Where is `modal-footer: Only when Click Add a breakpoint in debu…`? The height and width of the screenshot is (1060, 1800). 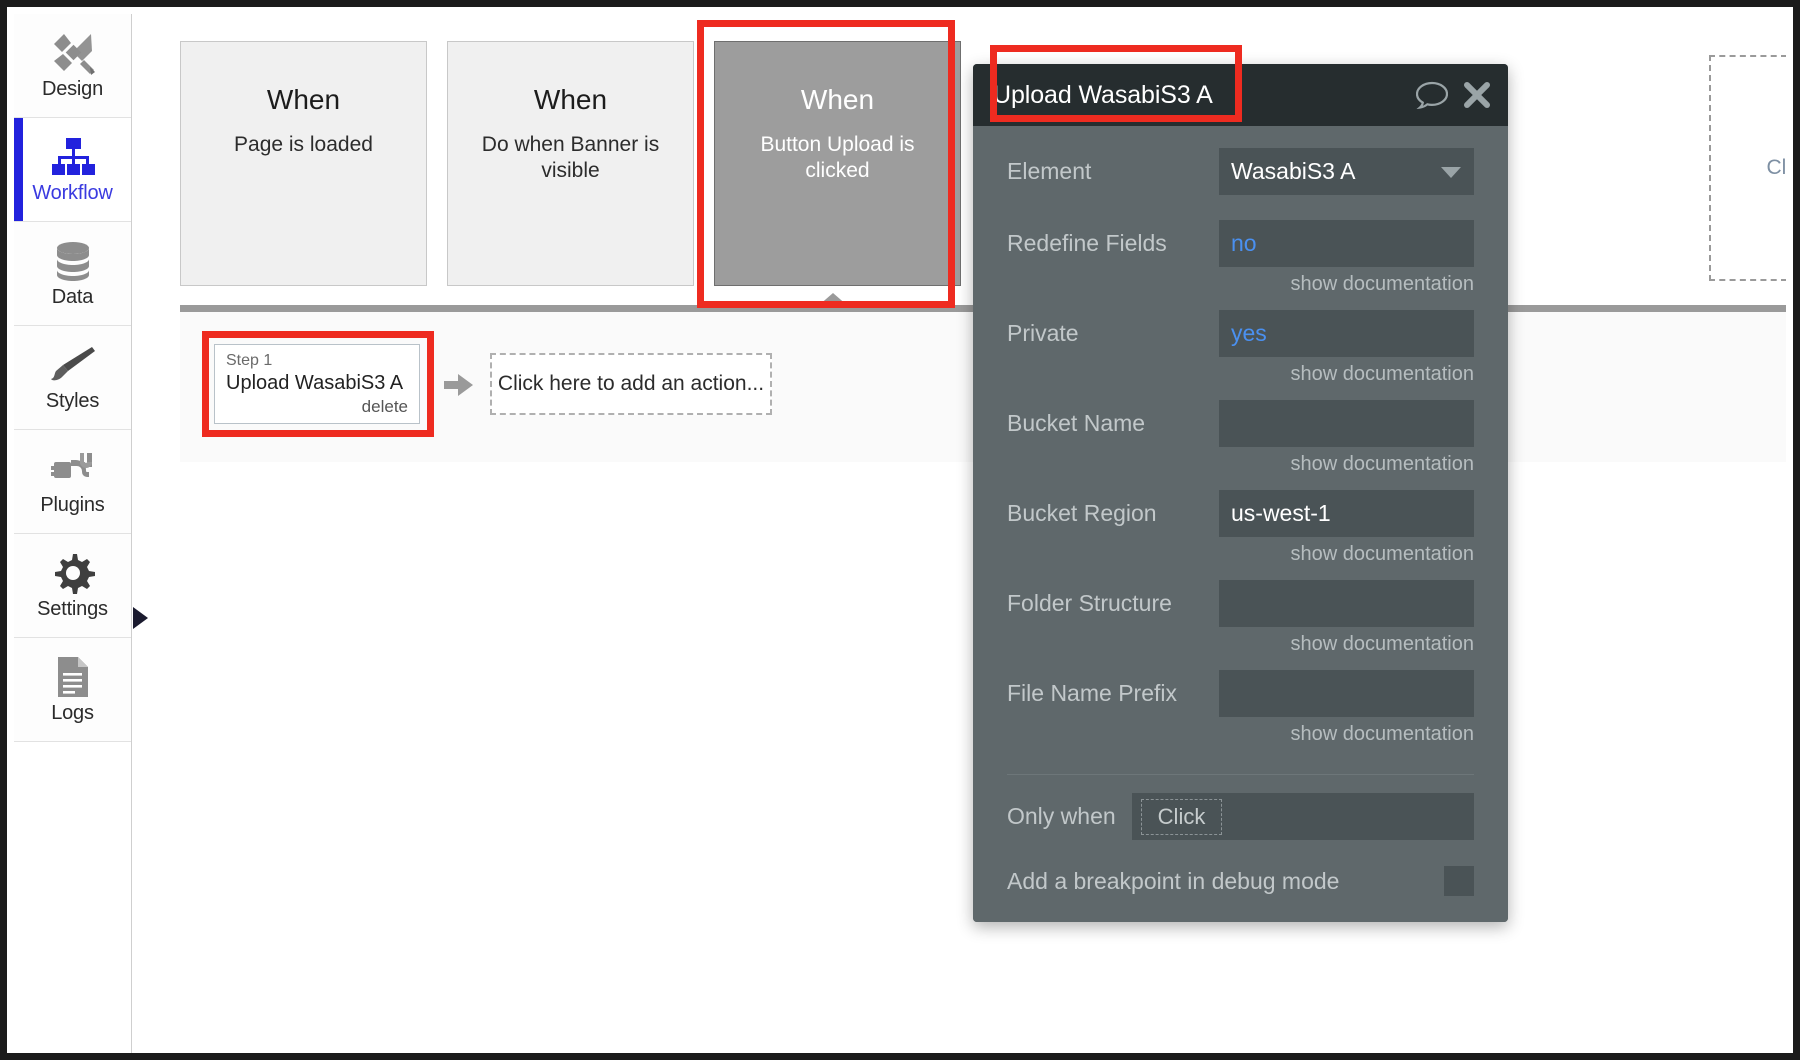
modal-footer: Only when Click Add a breakpoint in debu… is located at coordinates (1240, 848).